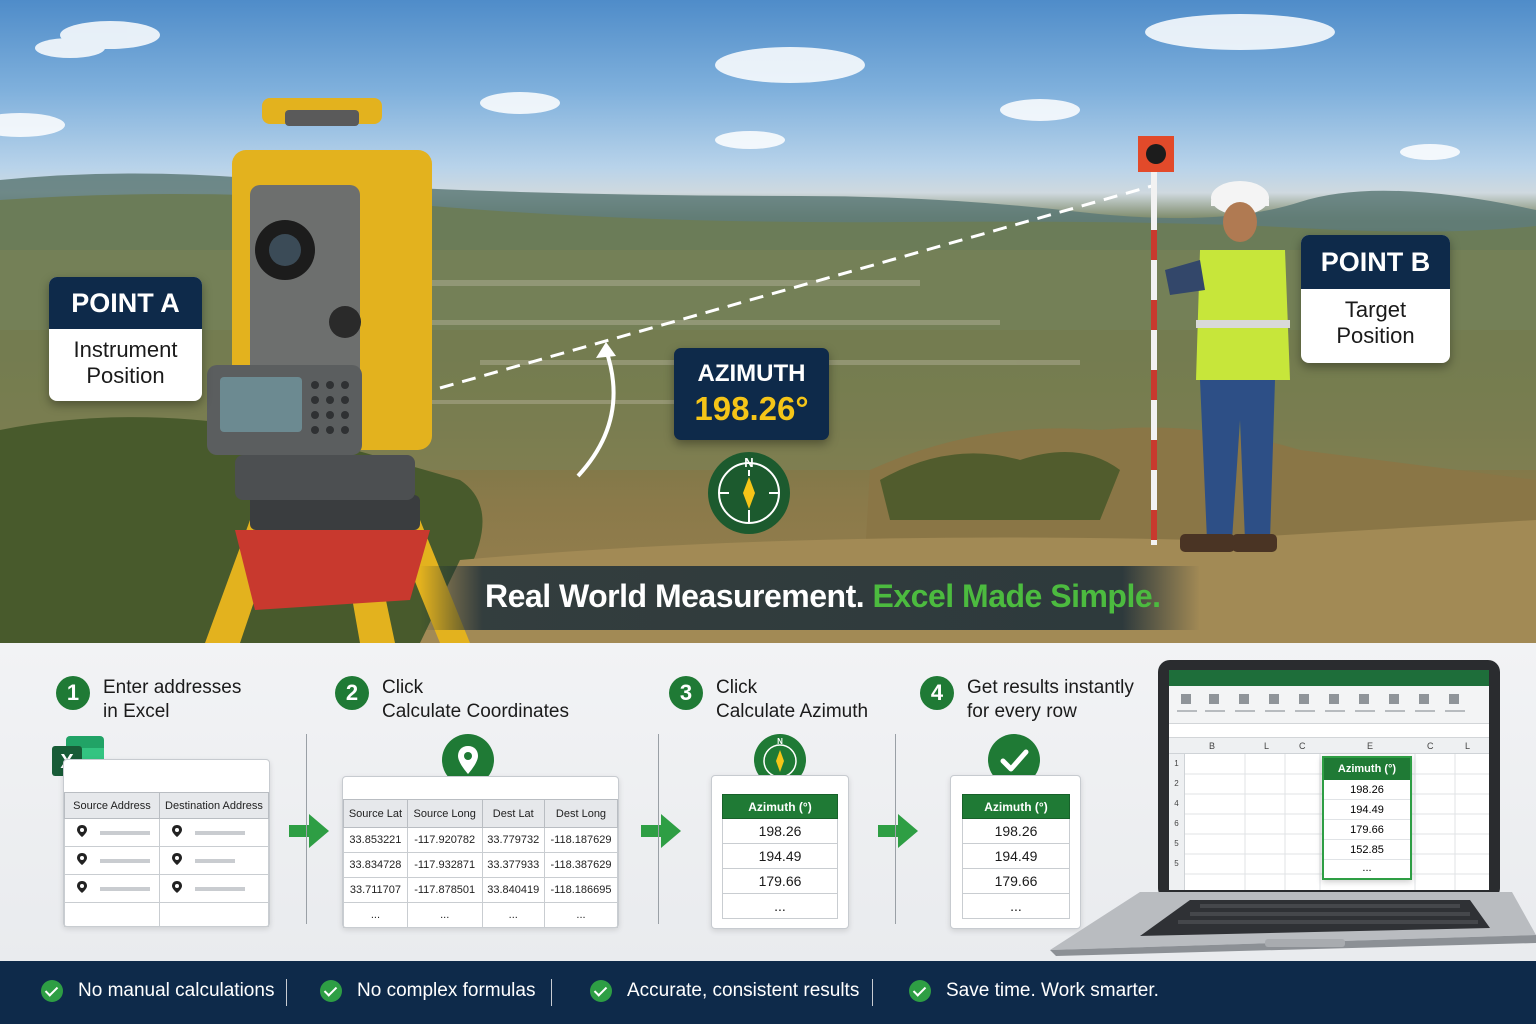 The width and height of the screenshot is (1536, 1024). I want to click on ribbon-icons, so click(1321, 703).